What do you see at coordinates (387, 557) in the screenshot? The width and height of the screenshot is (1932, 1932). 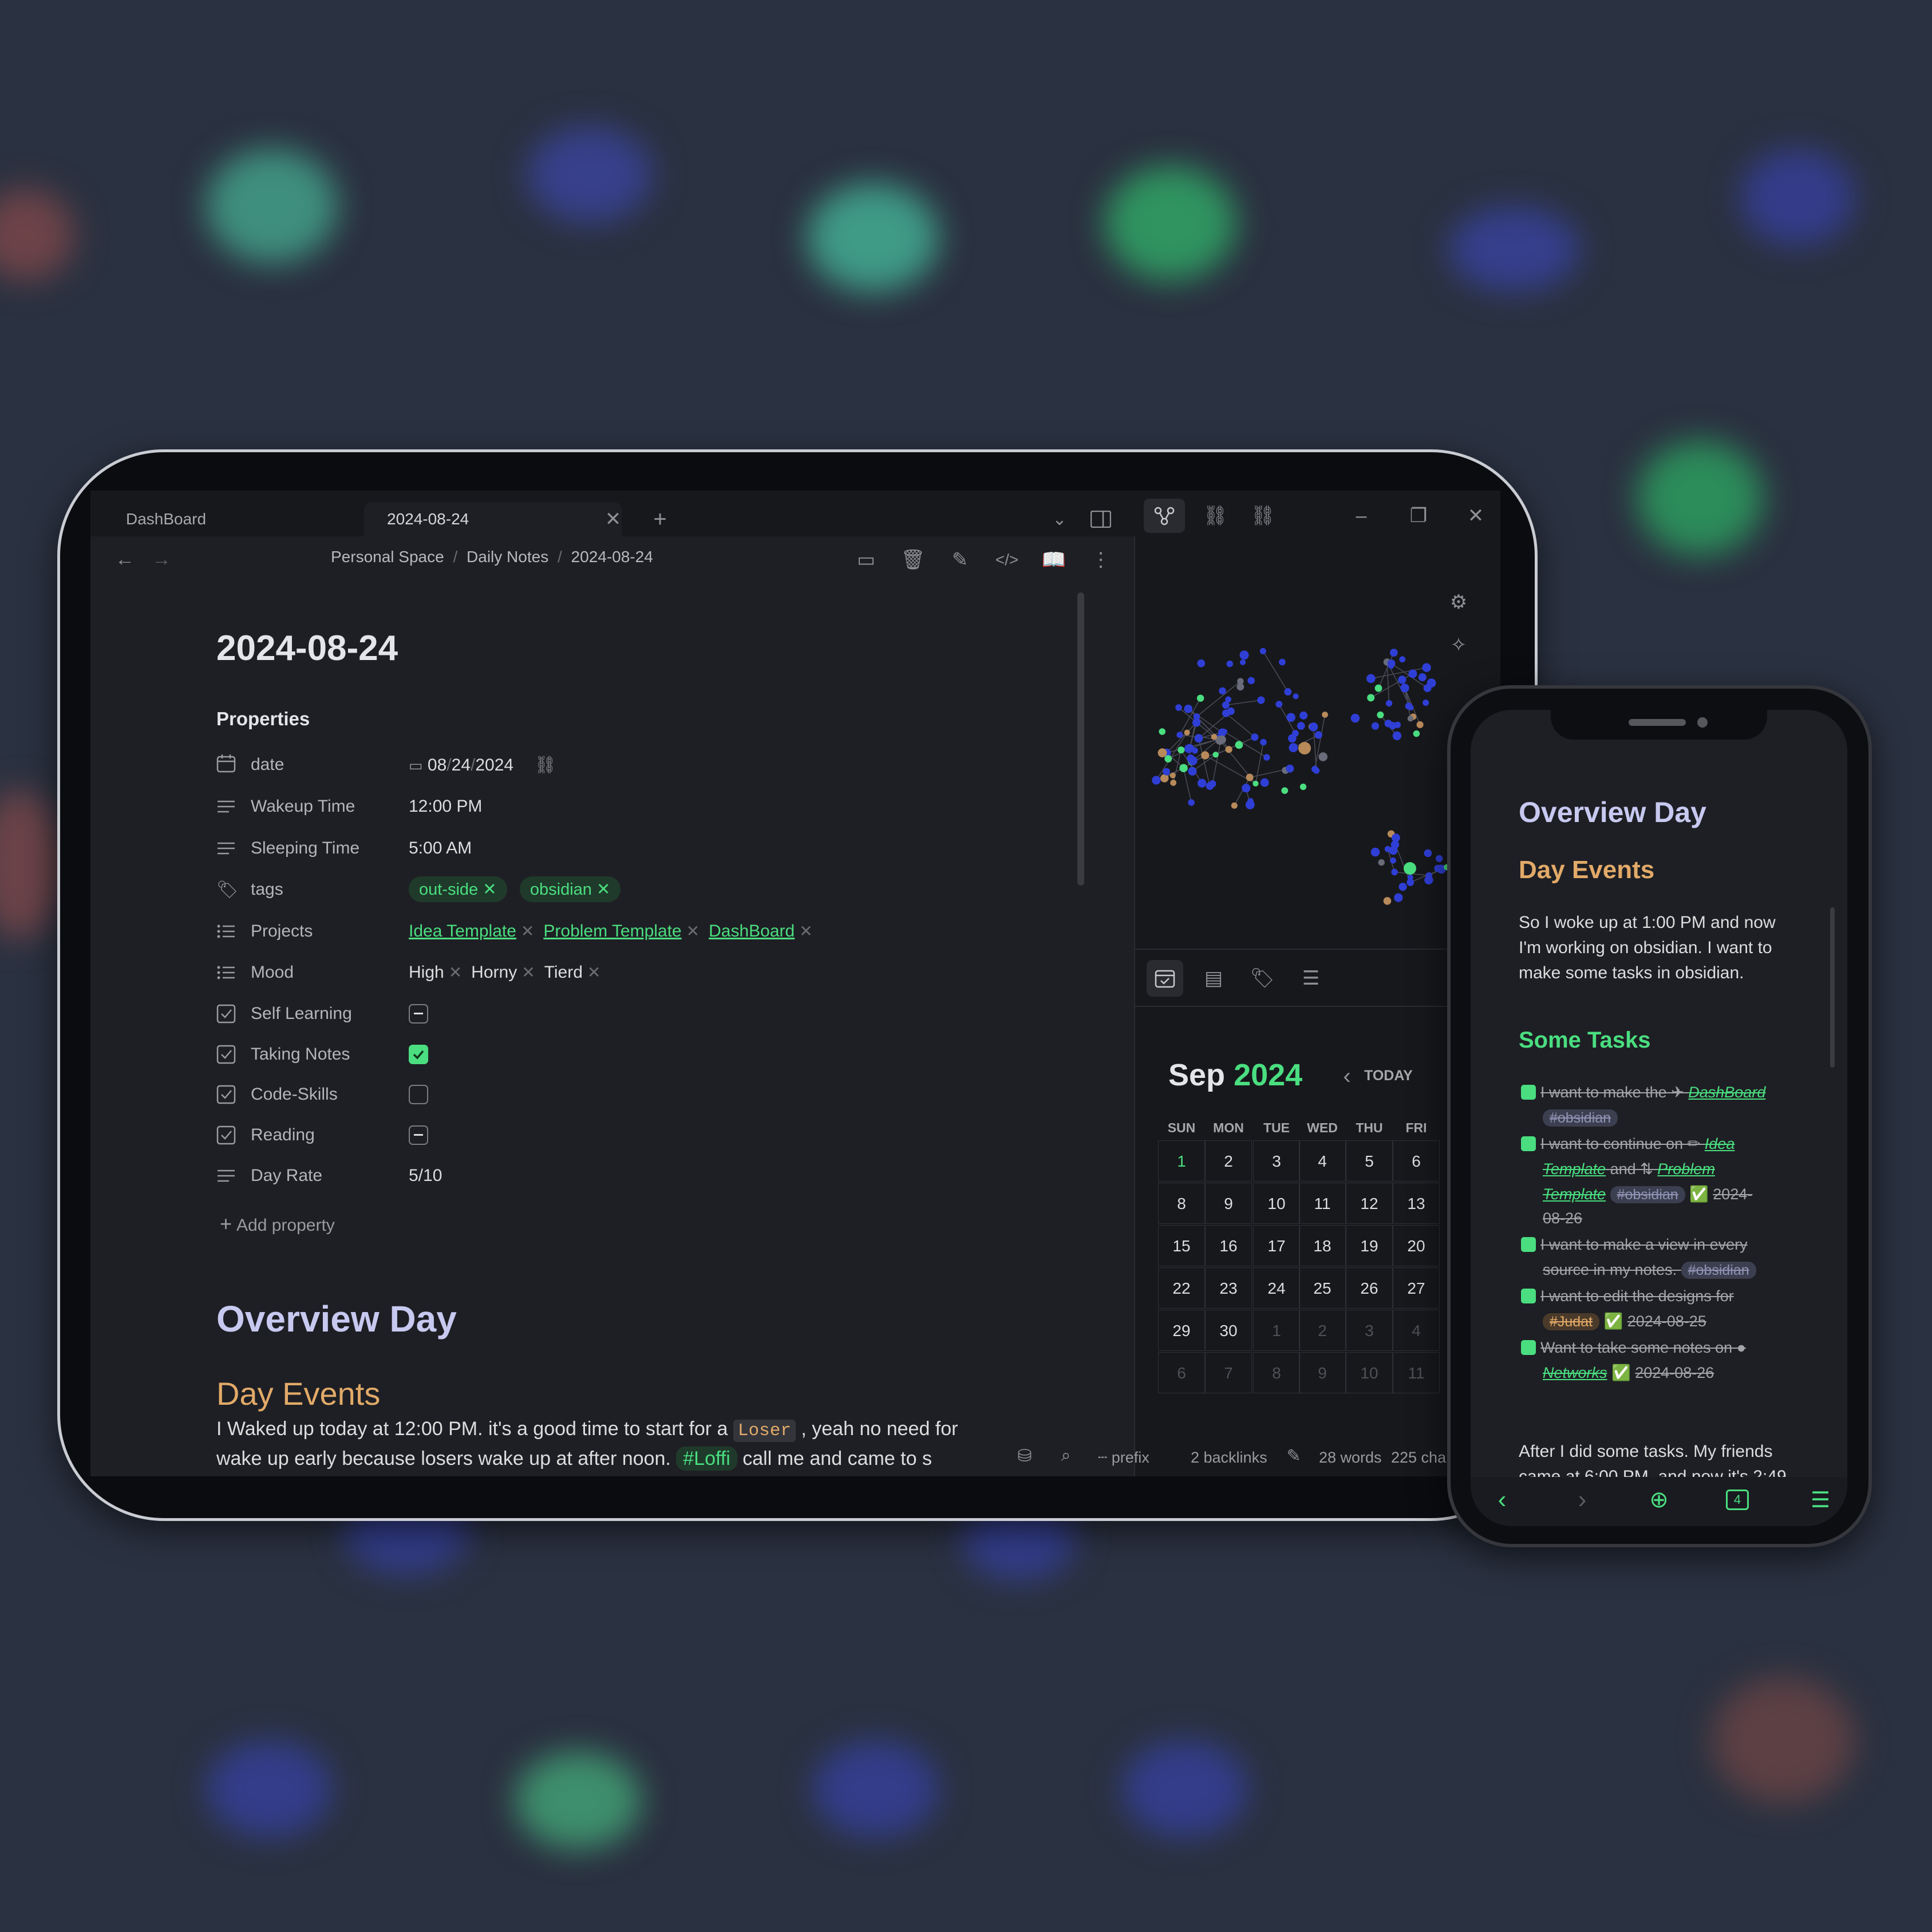 I see `breadcrumb-personal-space: Personal Space` at bounding box center [387, 557].